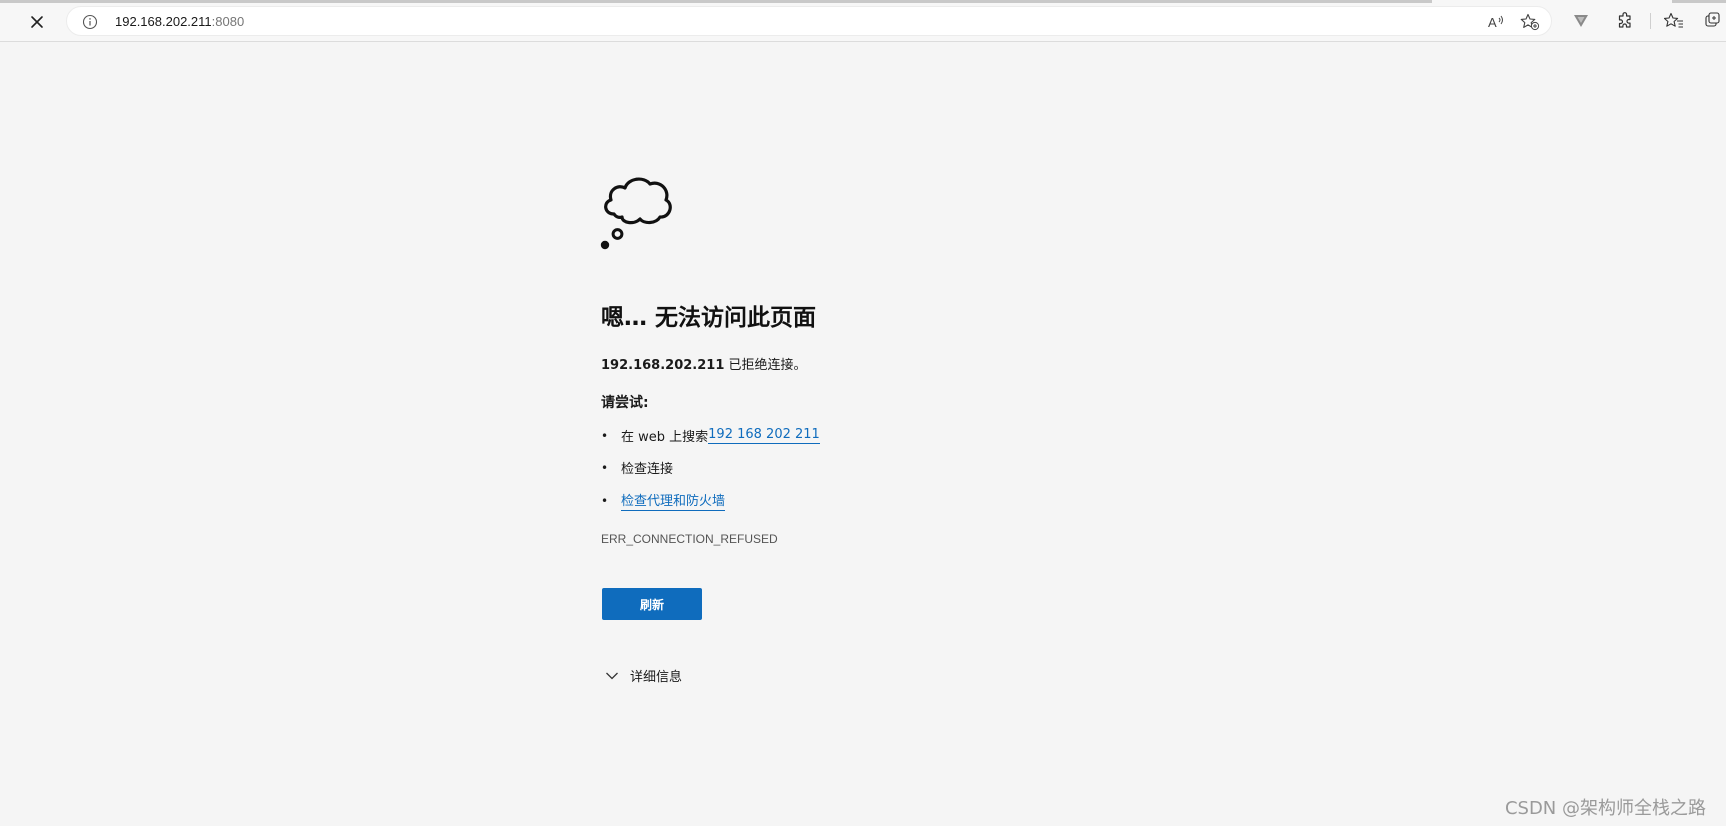 This screenshot has height=826, width=1726. What do you see at coordinates (90, 22) in the screenshot?
I see `site-info-icon` at bounding box center [90, 22].